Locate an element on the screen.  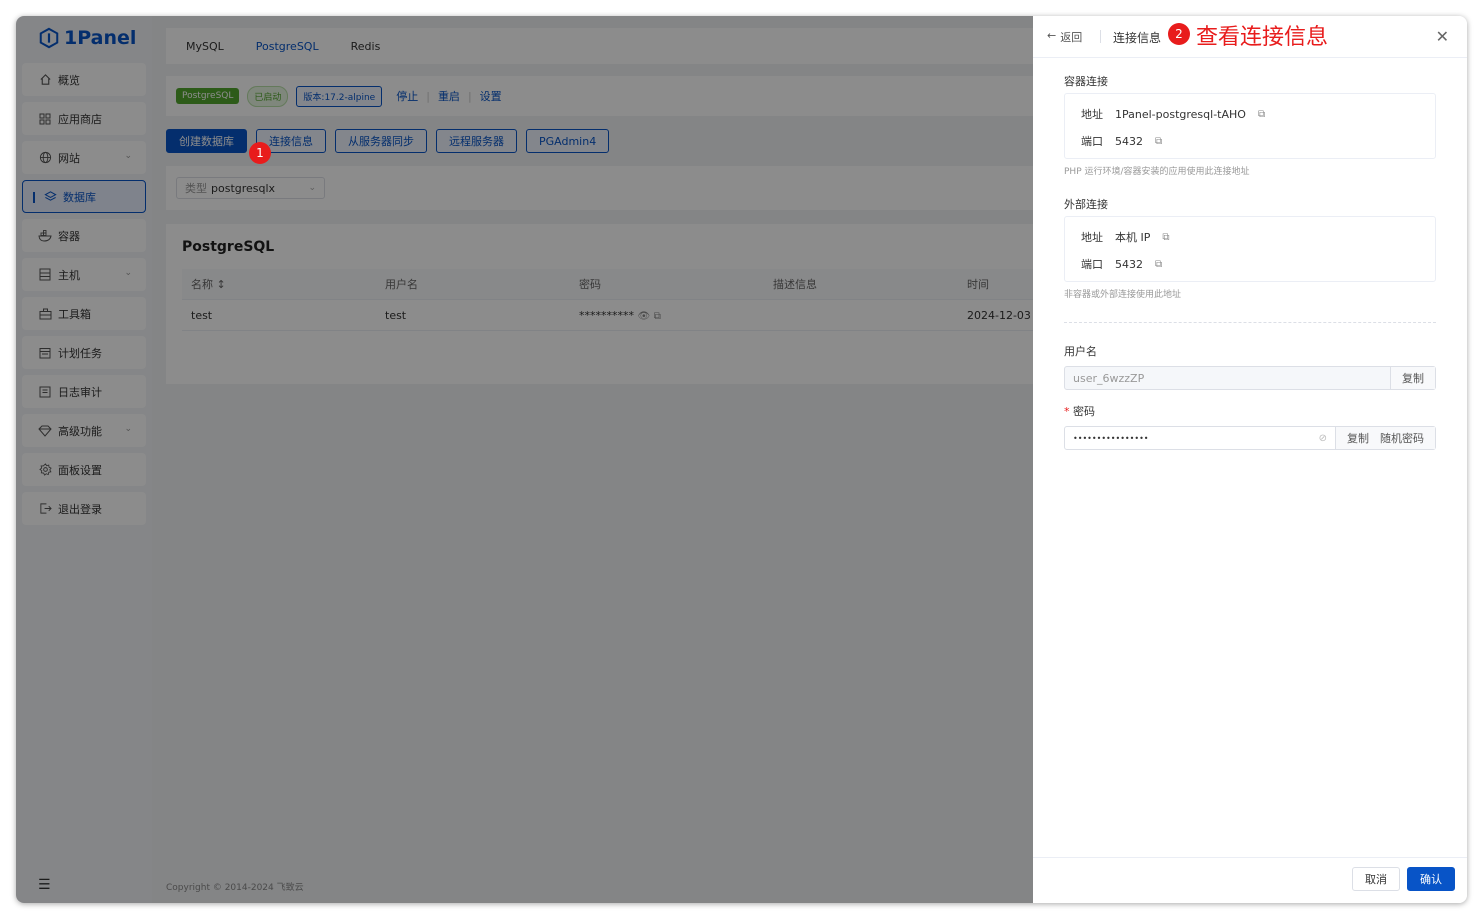
password-label: * 密码 is located at coordinates (1079, 411).